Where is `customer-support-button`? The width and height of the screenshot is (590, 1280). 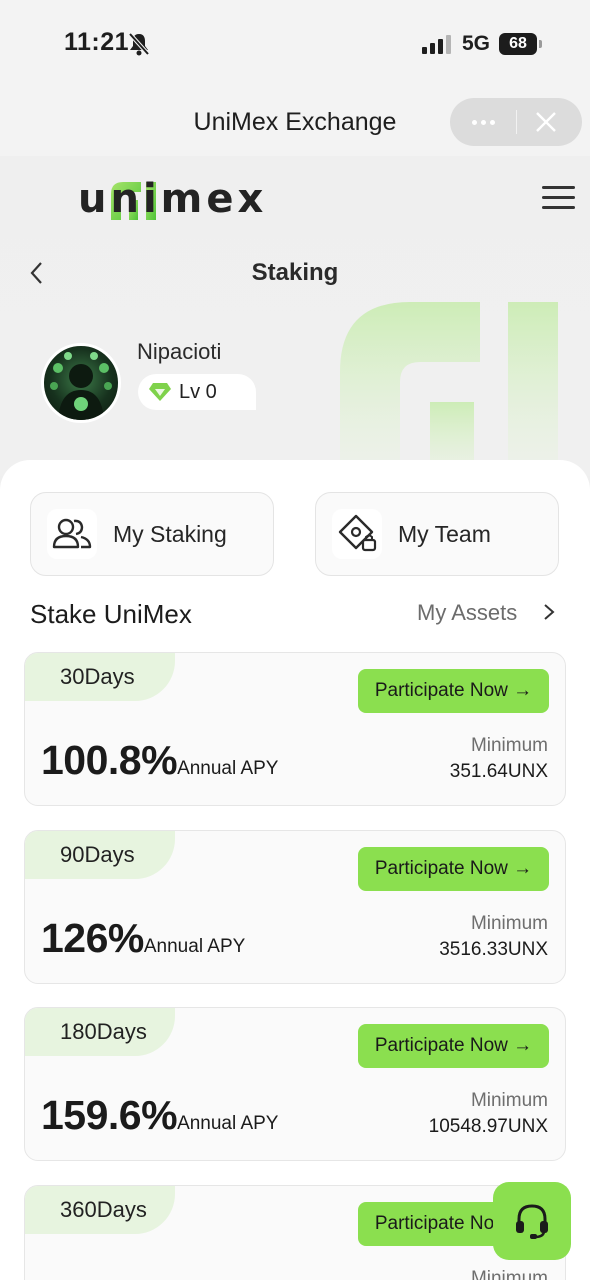
customer-support-button is located at coordinates (532, 1221).